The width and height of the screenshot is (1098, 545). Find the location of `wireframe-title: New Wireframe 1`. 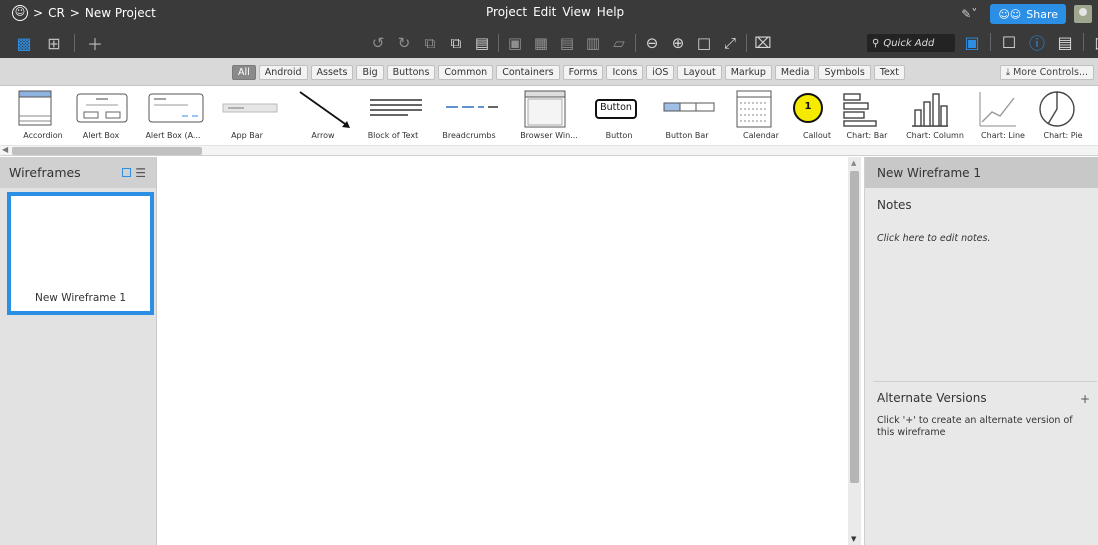

wireframe-title: New Wireframe 1 is located at coordinates (929, 173).